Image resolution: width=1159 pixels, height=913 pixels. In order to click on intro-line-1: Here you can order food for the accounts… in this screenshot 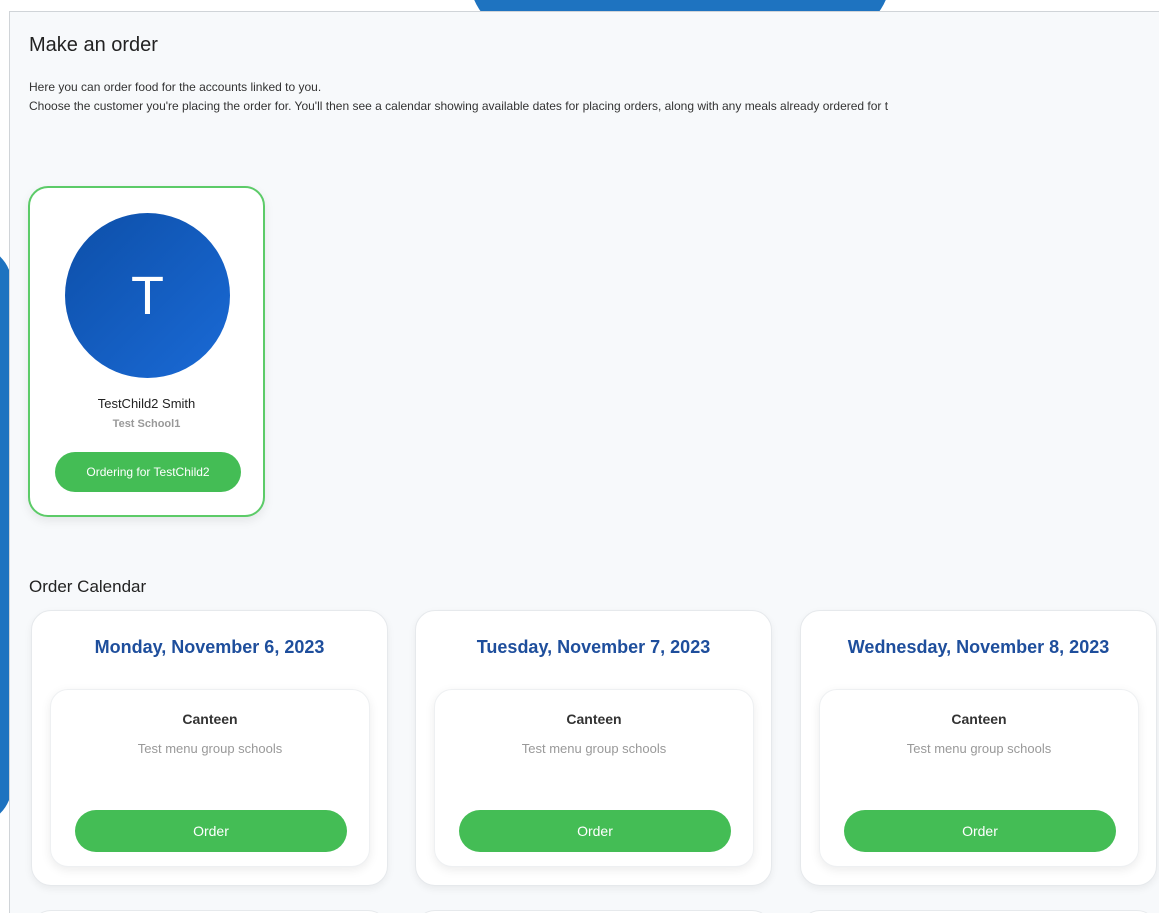, I will do `click(175, 87)`.